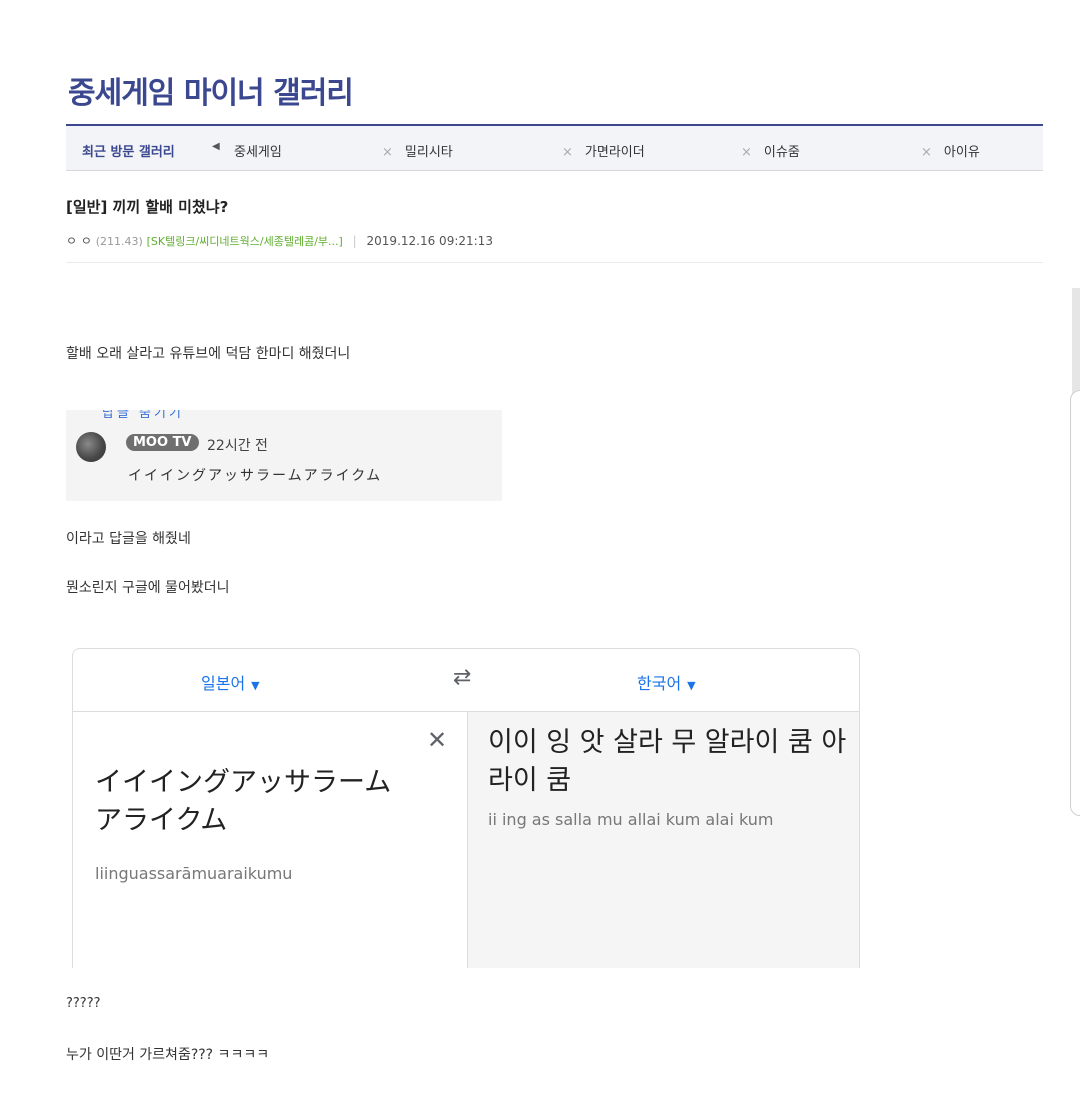 The image size is (1080, 1116). Describe the element at coordinates (119, 241) in the screenshot. I see `post-ip: (211.43)` at that location.